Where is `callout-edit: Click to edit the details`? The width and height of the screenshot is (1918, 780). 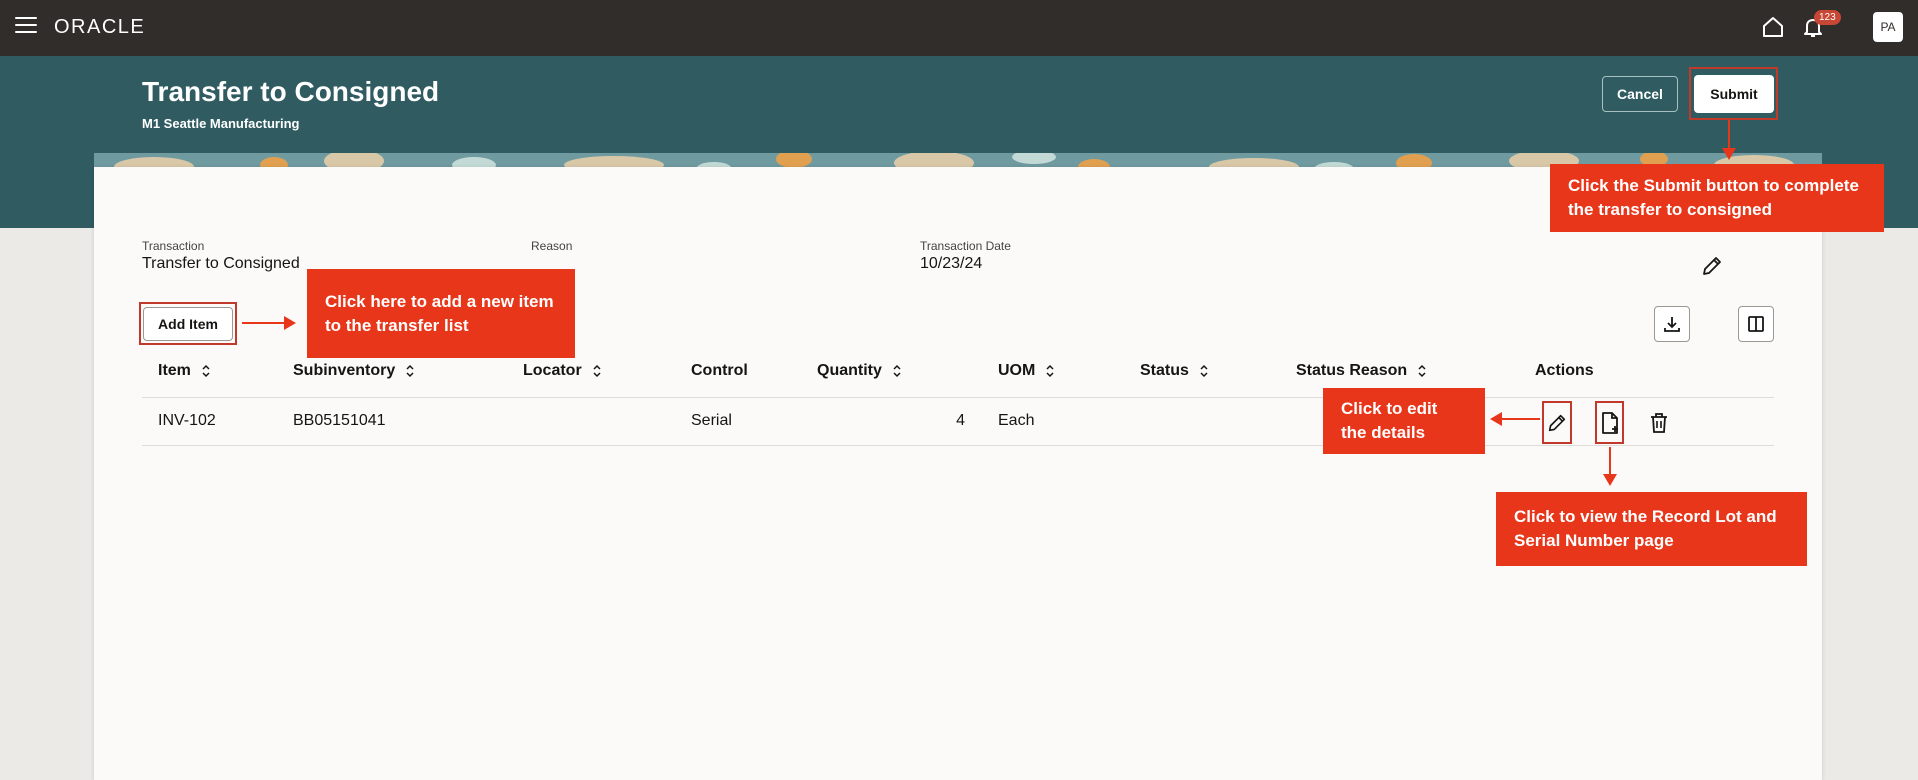 callout-edit: Click to edit the details is located at coordinates (1404, 421).